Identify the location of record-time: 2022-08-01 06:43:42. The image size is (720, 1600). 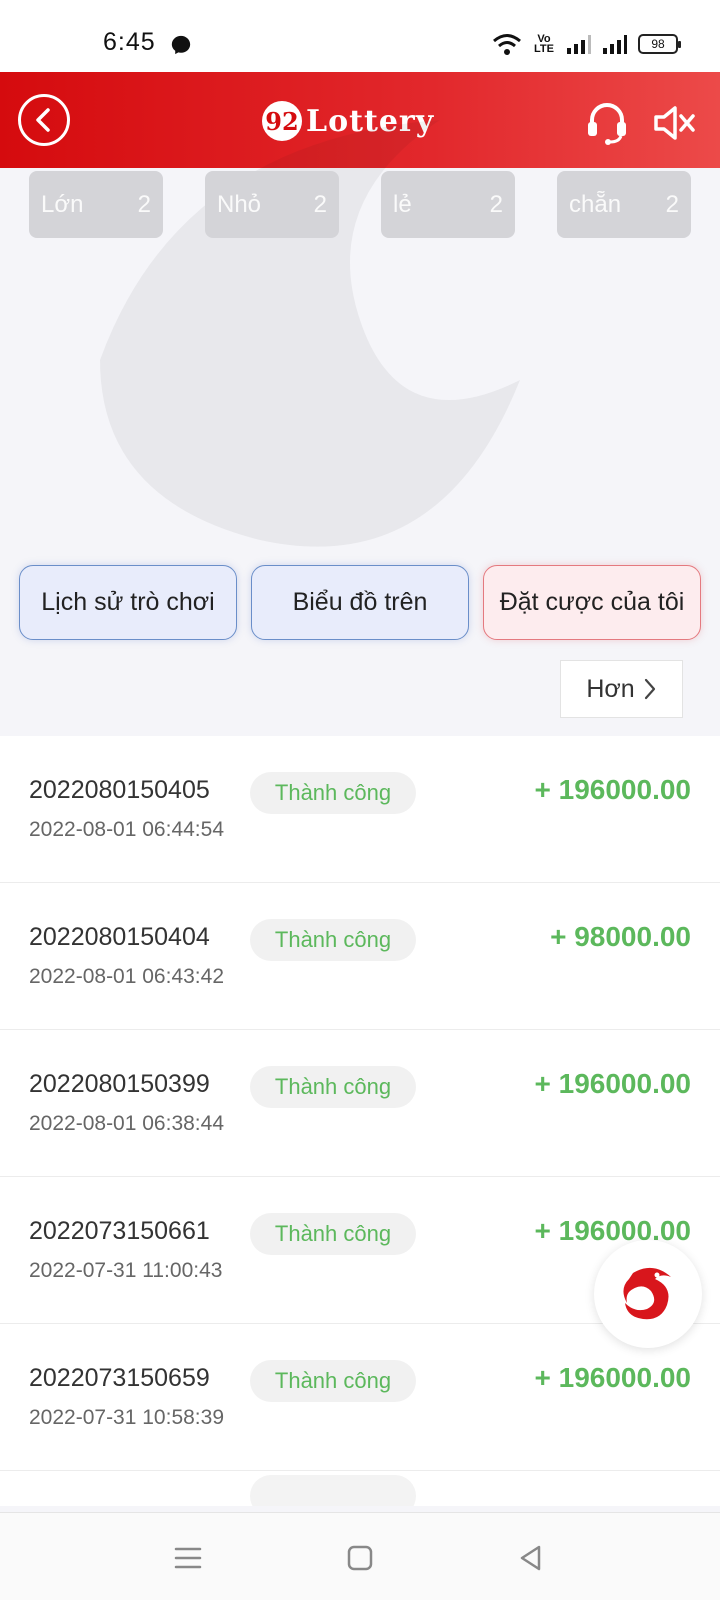
(126, 976).